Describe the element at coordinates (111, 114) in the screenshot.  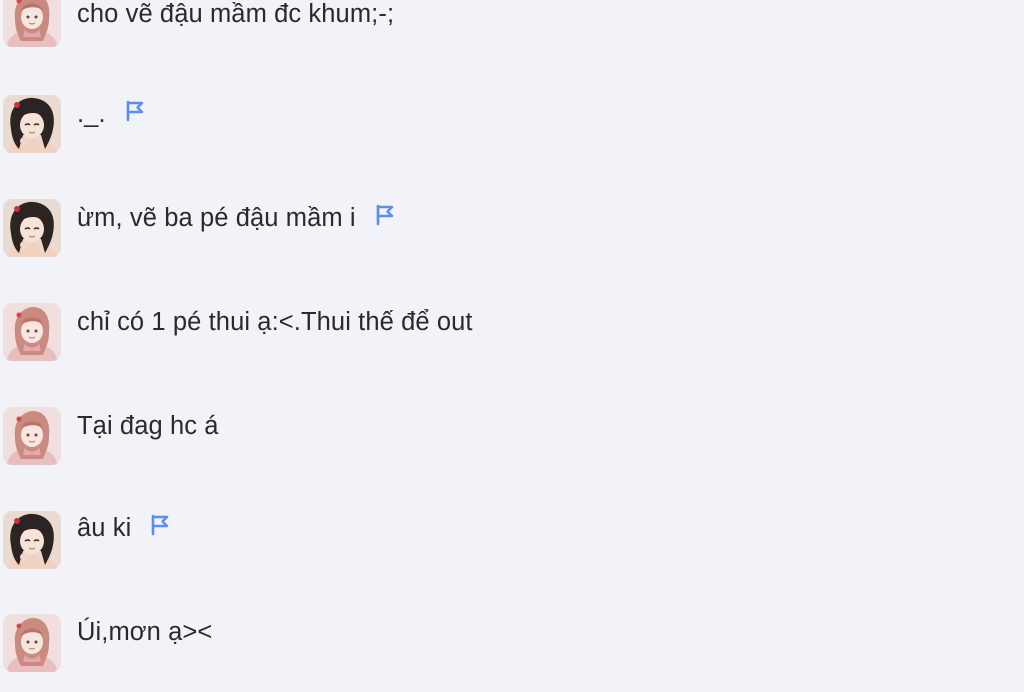
I see `message-text-wrap: ._.` at that location.